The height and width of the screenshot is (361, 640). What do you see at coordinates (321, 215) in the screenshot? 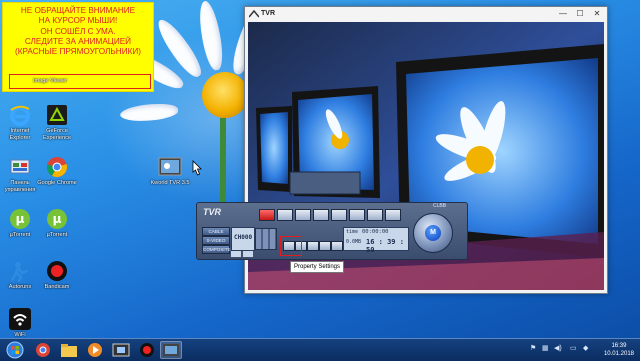
I see `stop-button` at bounding box center [321, 215].